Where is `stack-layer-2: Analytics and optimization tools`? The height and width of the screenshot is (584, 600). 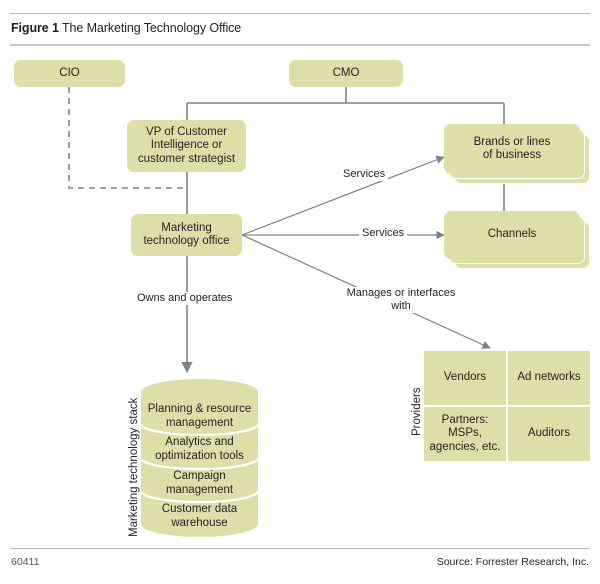
stack-layer-2: Analytics and optimization tools is located at coordinates (199, 449).